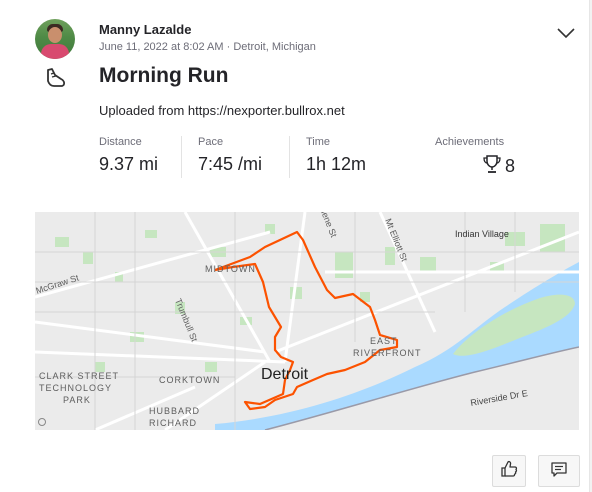  Describe the element at coordinates (384, 341) in the screenshot. I see `map-label-east: EAST` at that location.